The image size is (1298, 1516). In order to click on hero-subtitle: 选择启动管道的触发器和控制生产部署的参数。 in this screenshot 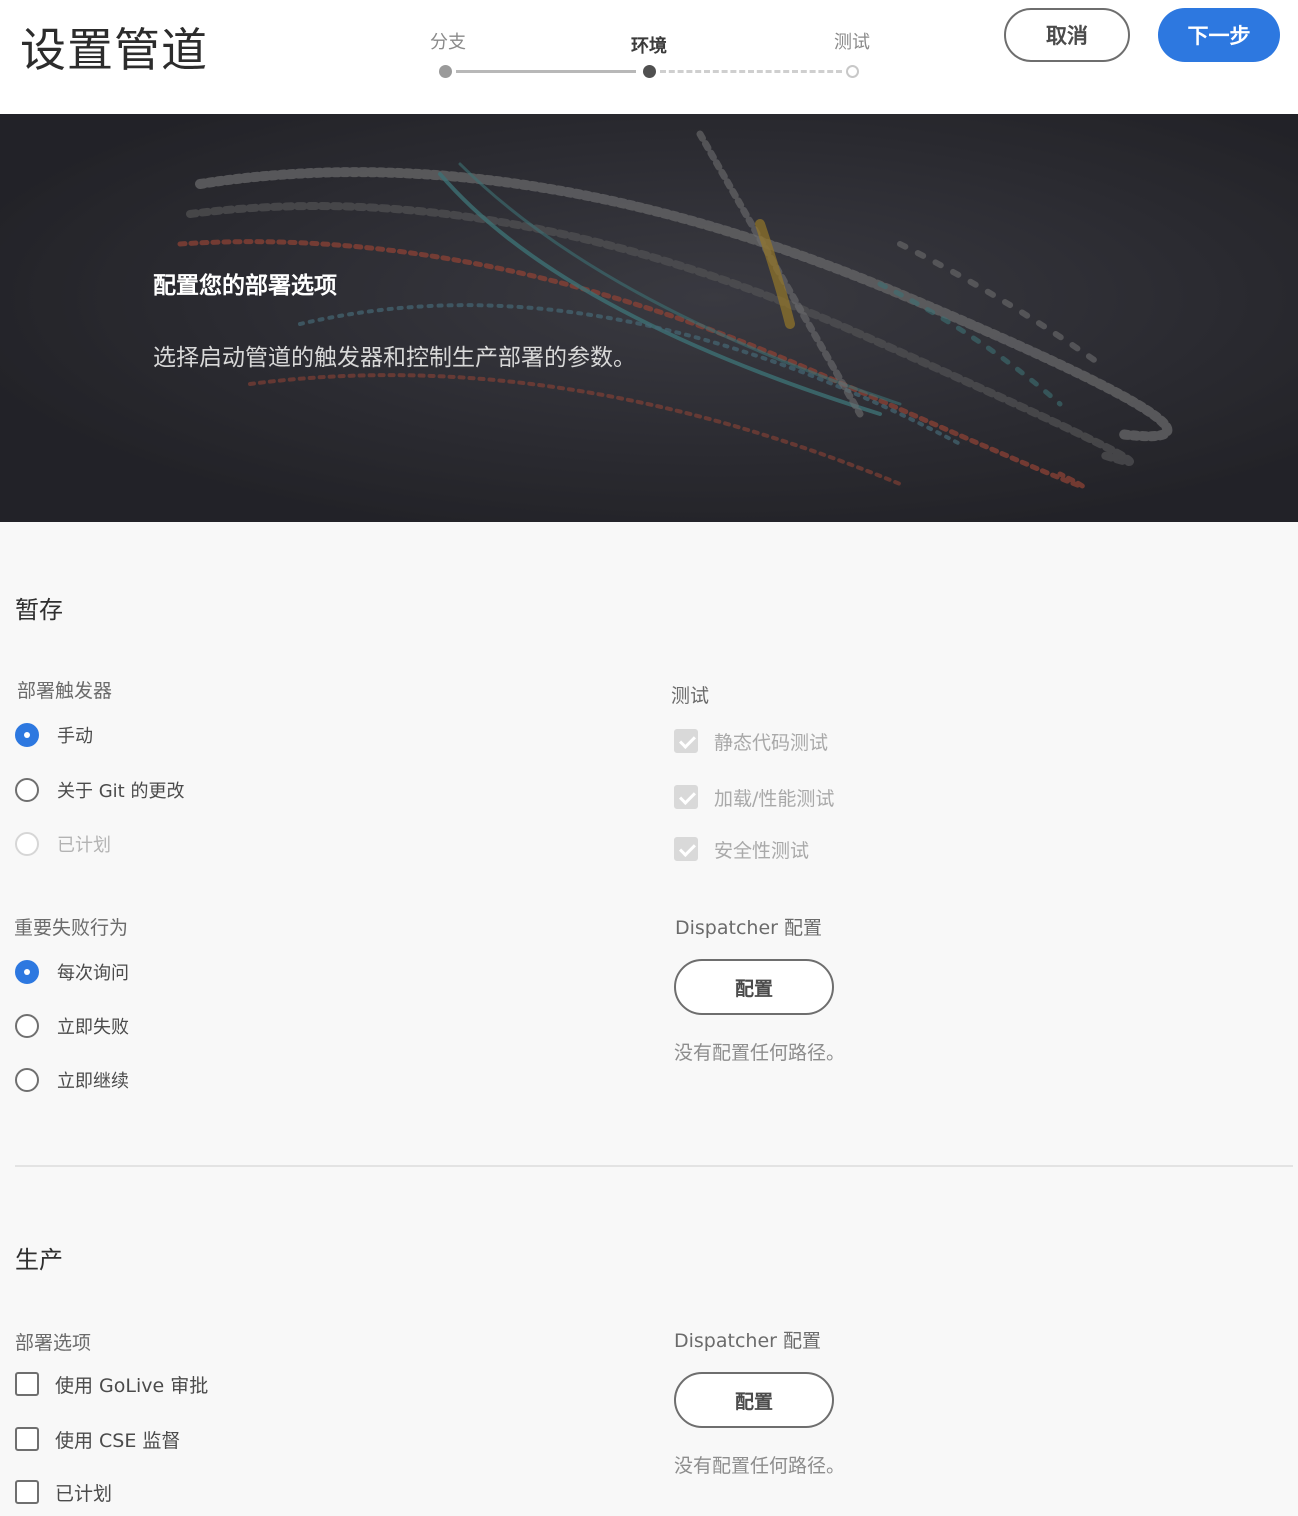, I will do `click(394, 358)`.